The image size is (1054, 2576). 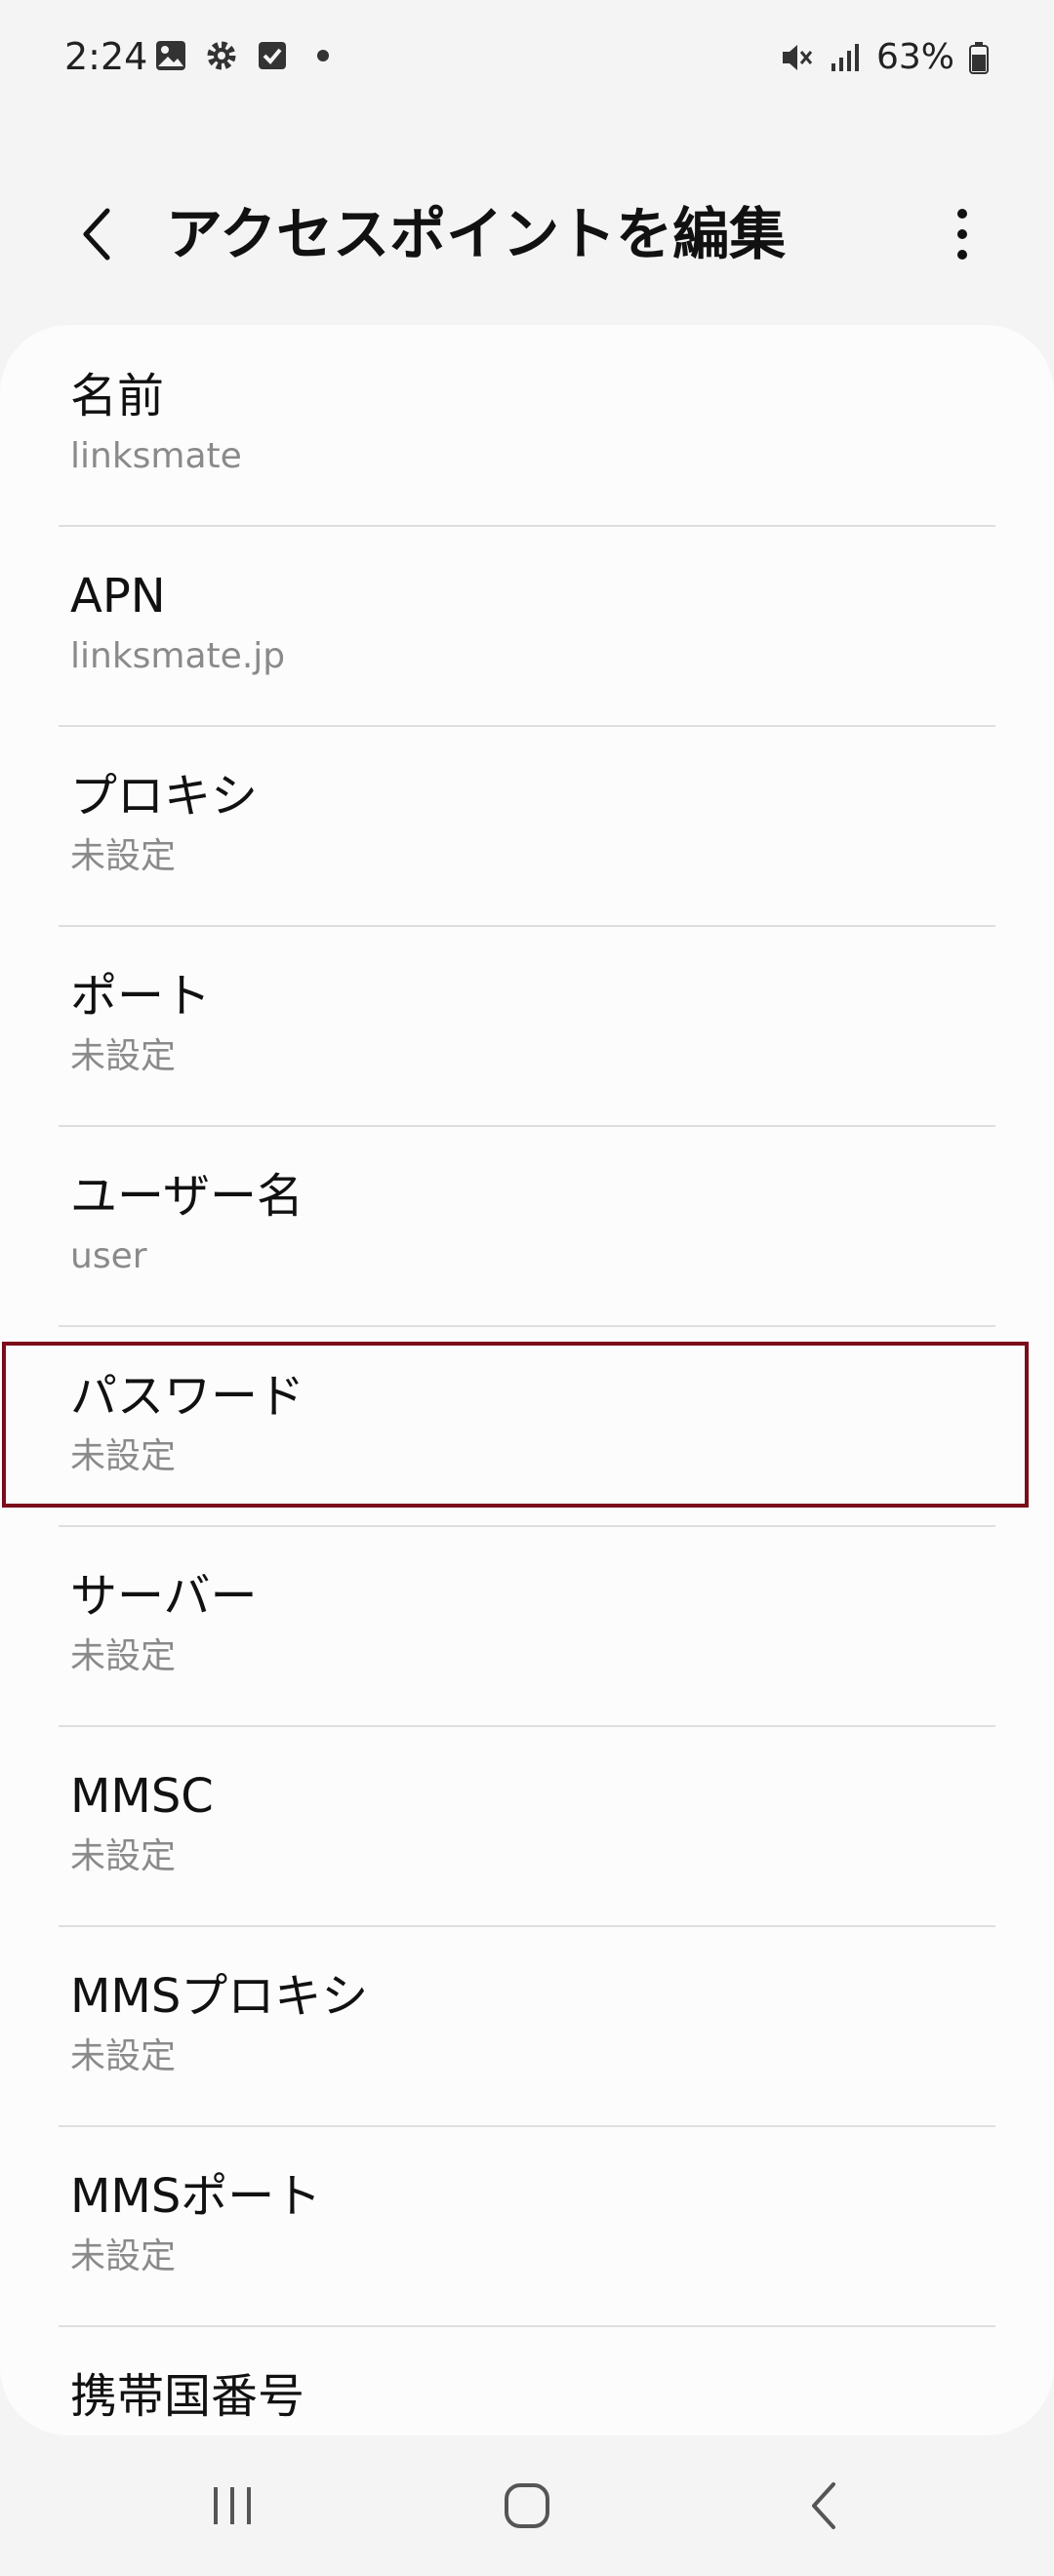 I want to click on setting-title: MMSポート, so click(x=196, y=2196).